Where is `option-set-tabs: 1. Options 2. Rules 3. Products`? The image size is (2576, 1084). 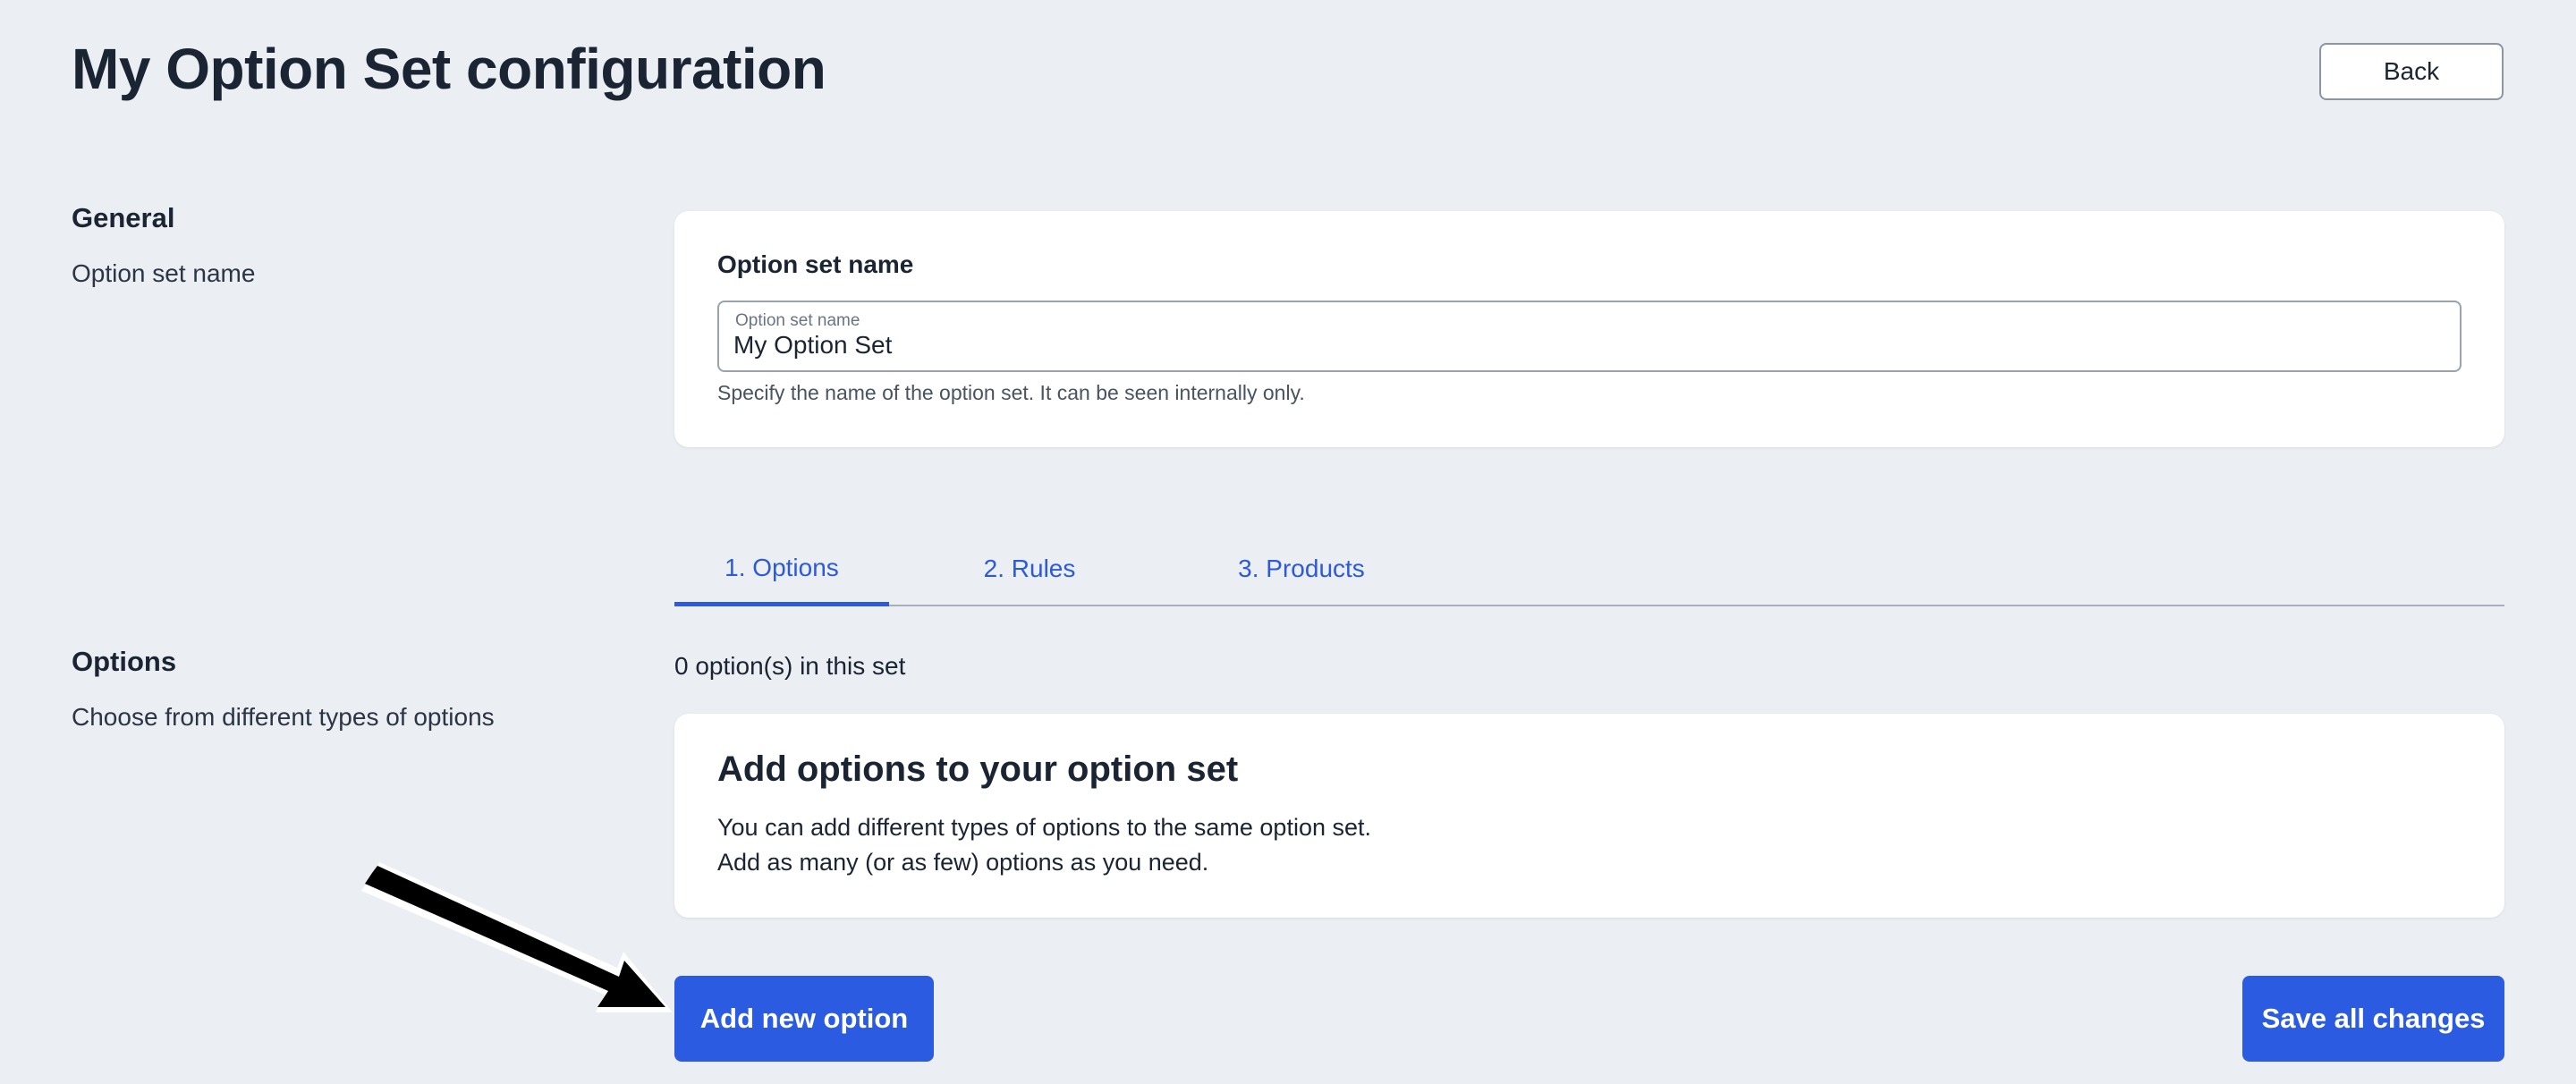
option-set-tabs: 1. Options 2. Rules 3. Products is located at coordinates (1589, 570).